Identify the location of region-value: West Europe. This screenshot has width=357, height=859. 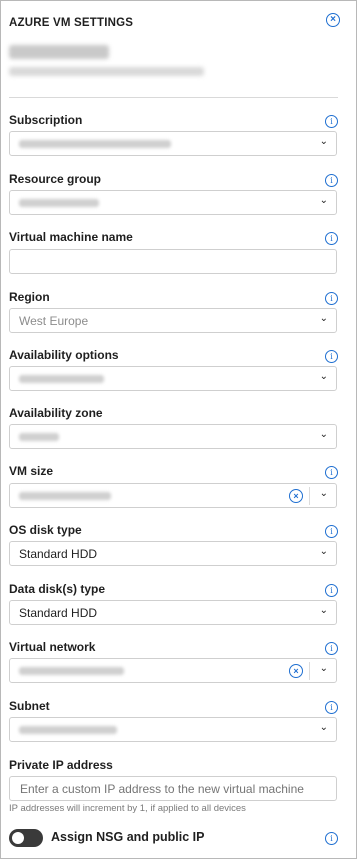
(54, 321).